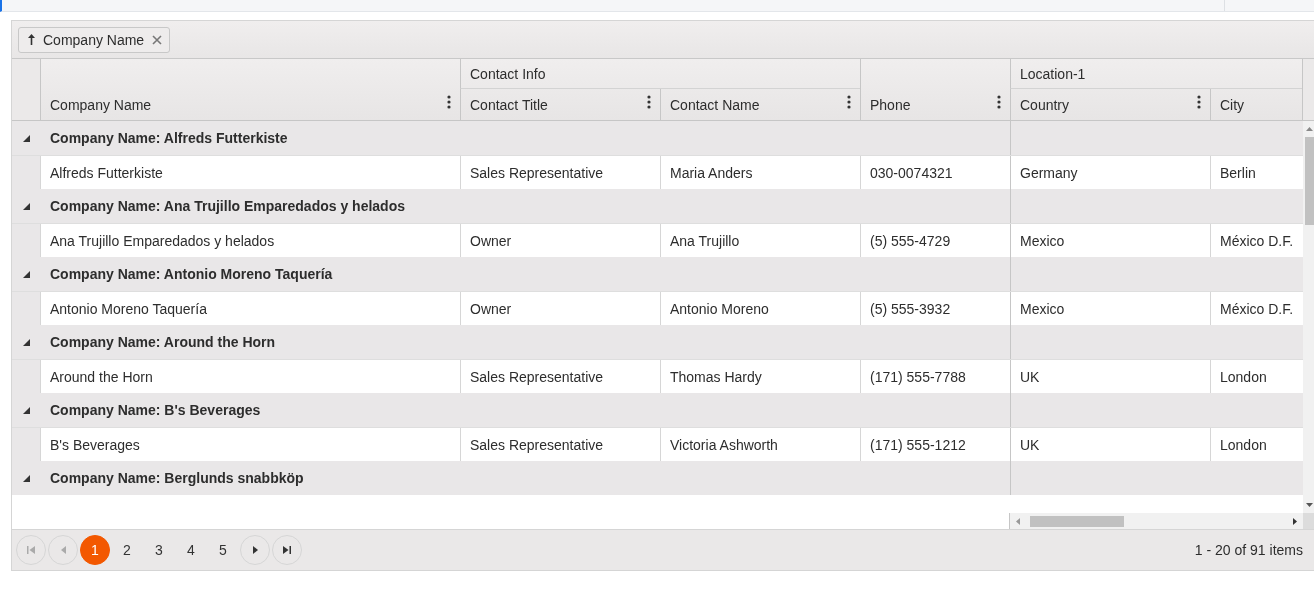 The height and width of the screenshot is (590, 1314). What do you see at coordinates (1309, 505) in the screenshot?
I see `scroll-down-icon` at bounding box center [1309, 505].